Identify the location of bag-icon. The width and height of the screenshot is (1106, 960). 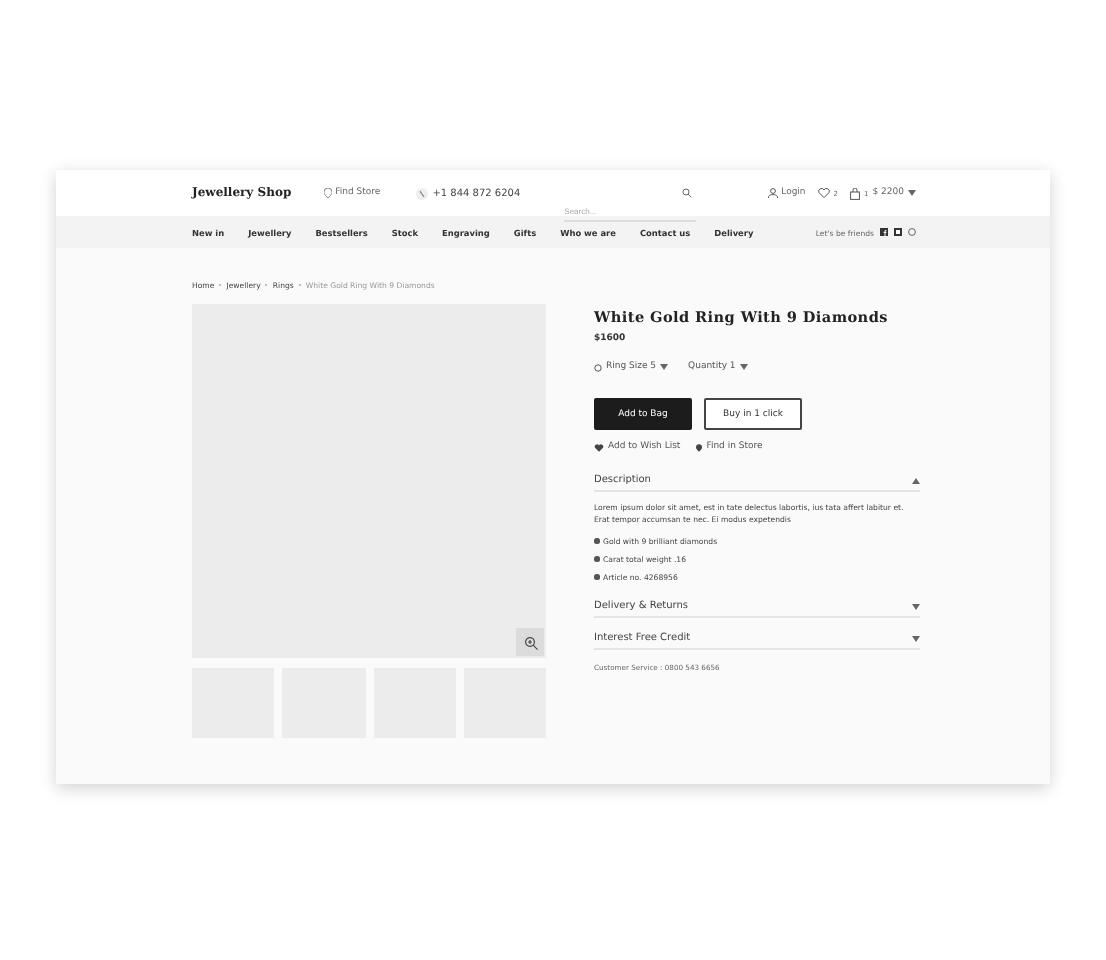
(855, 193).